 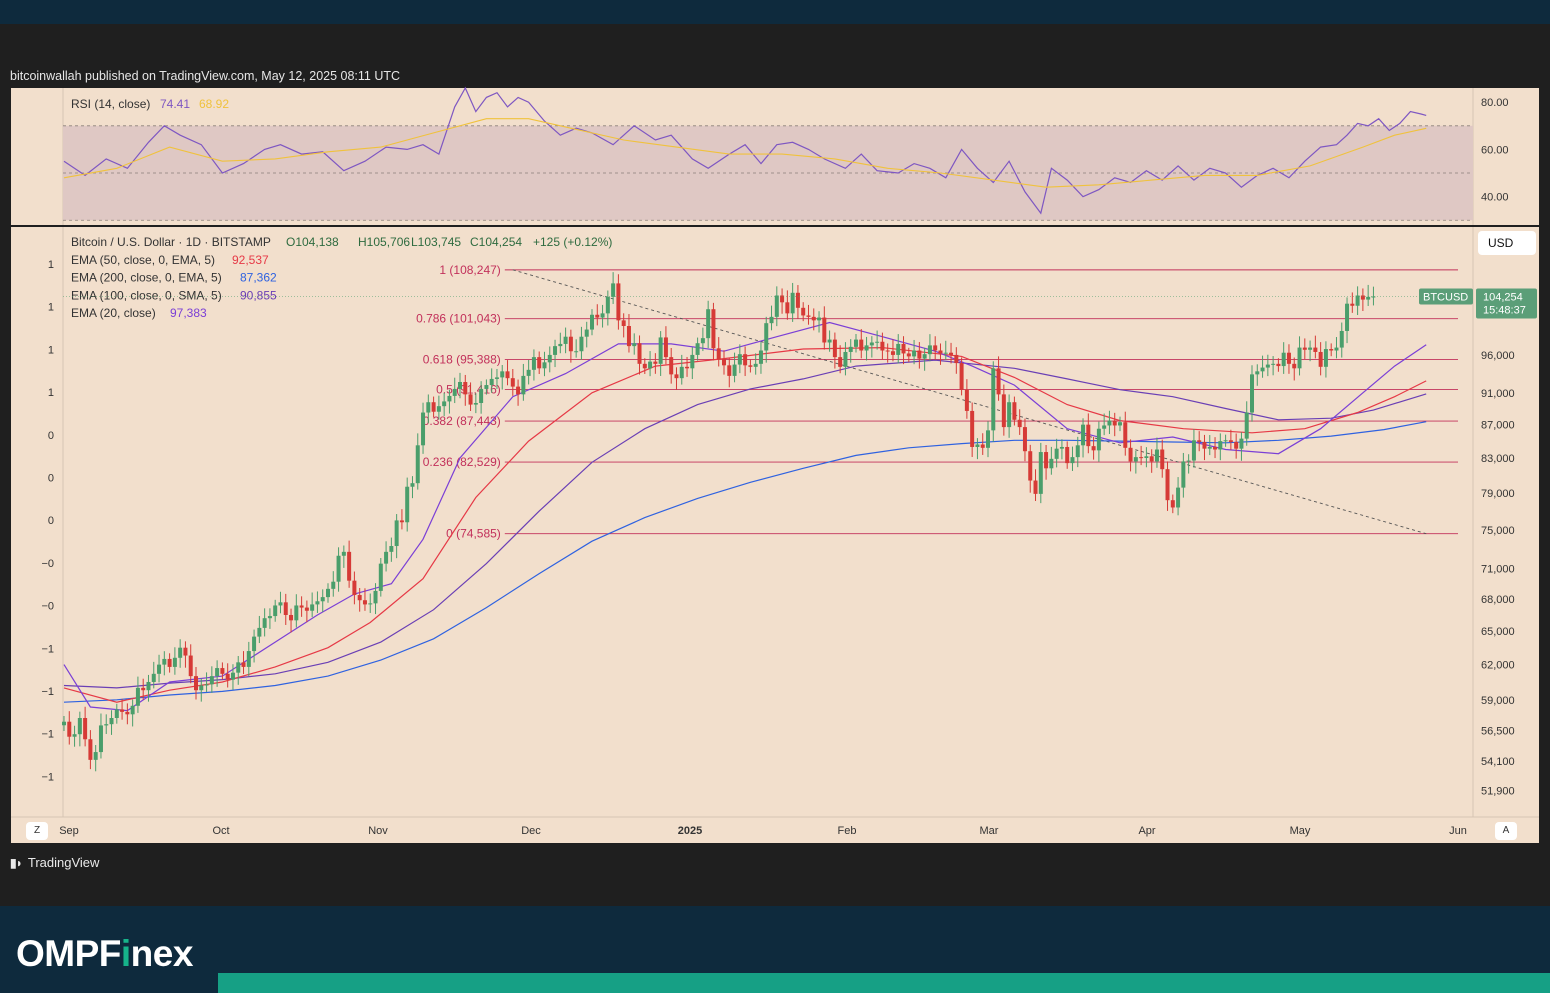 What do you see at coordinates (1498, 494) in the screenshot?
I see `price-axis-tick: 79,000` at bounding box center [1498, 494].